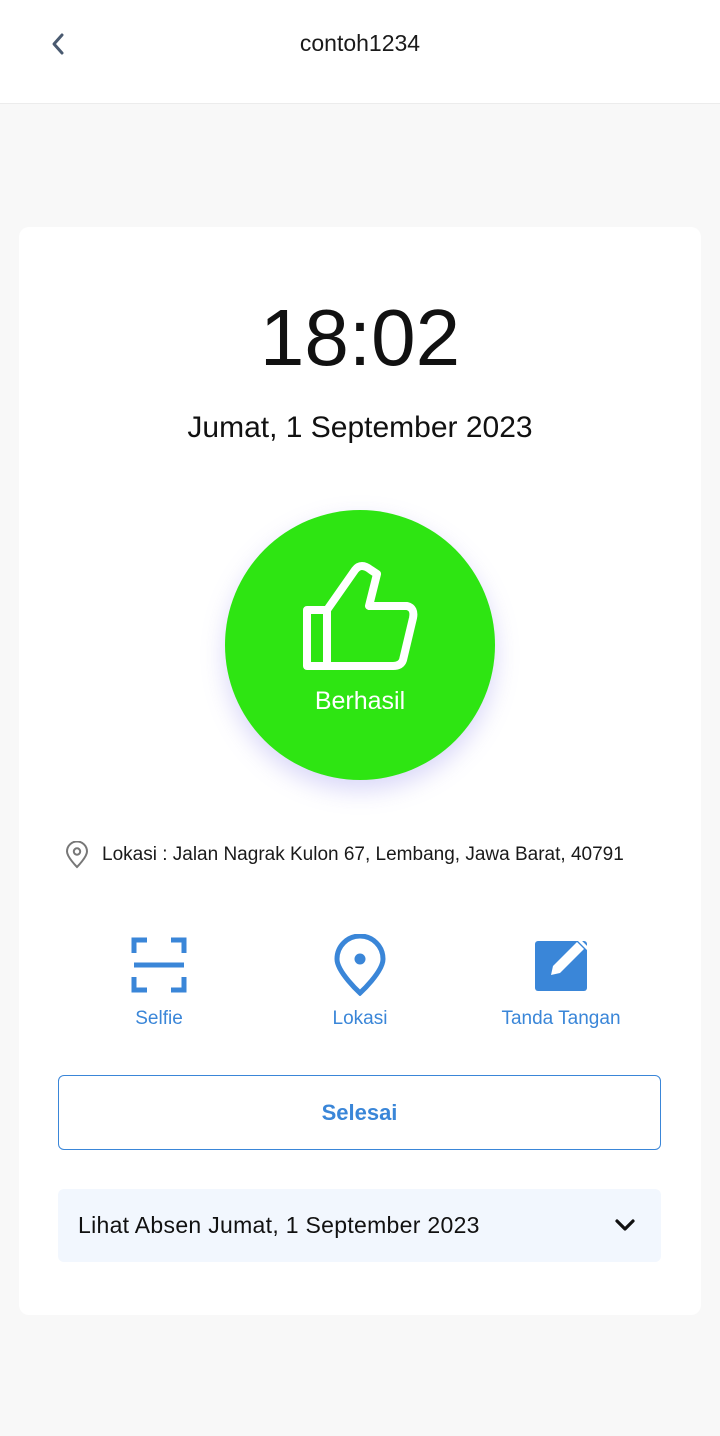 This screenshot has height=1436, width=720. What do you see at coordinates (360, 965) in the screenshot?
I see `map-pin-icon` at bounding box center [360, 965].